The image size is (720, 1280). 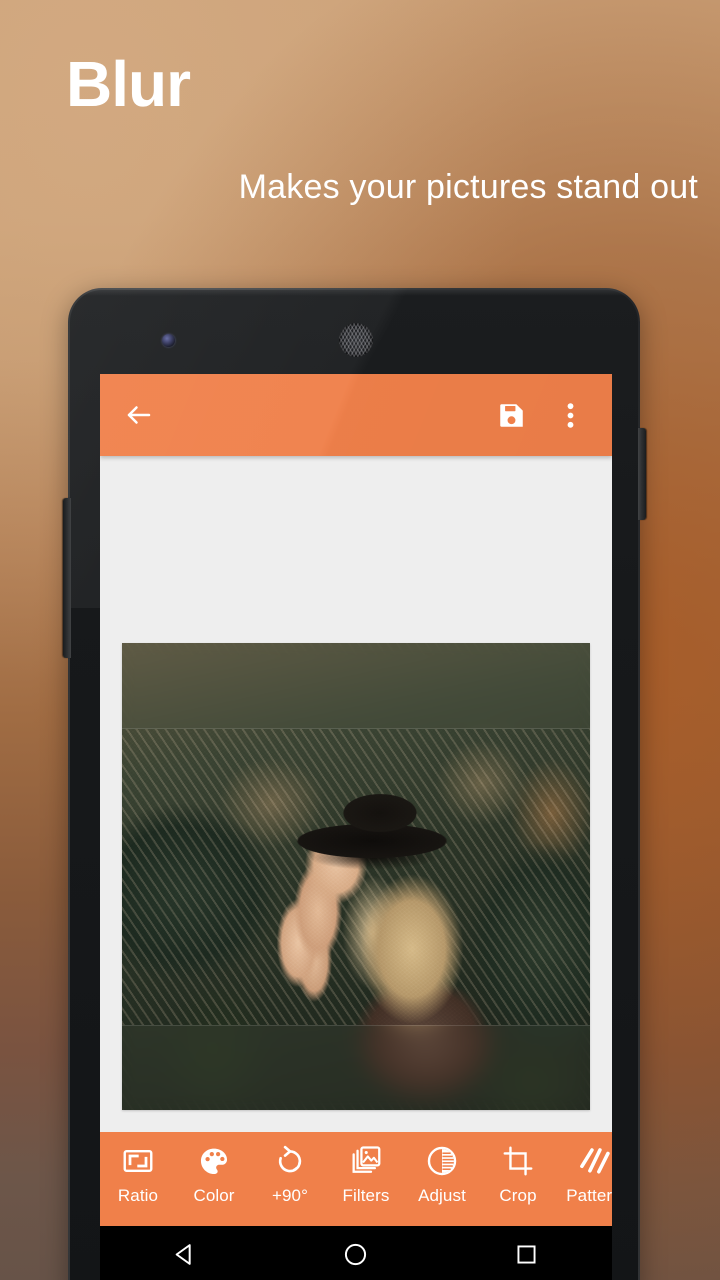 I want to click on blur-region-top-edge, so click(x=356, y=728).